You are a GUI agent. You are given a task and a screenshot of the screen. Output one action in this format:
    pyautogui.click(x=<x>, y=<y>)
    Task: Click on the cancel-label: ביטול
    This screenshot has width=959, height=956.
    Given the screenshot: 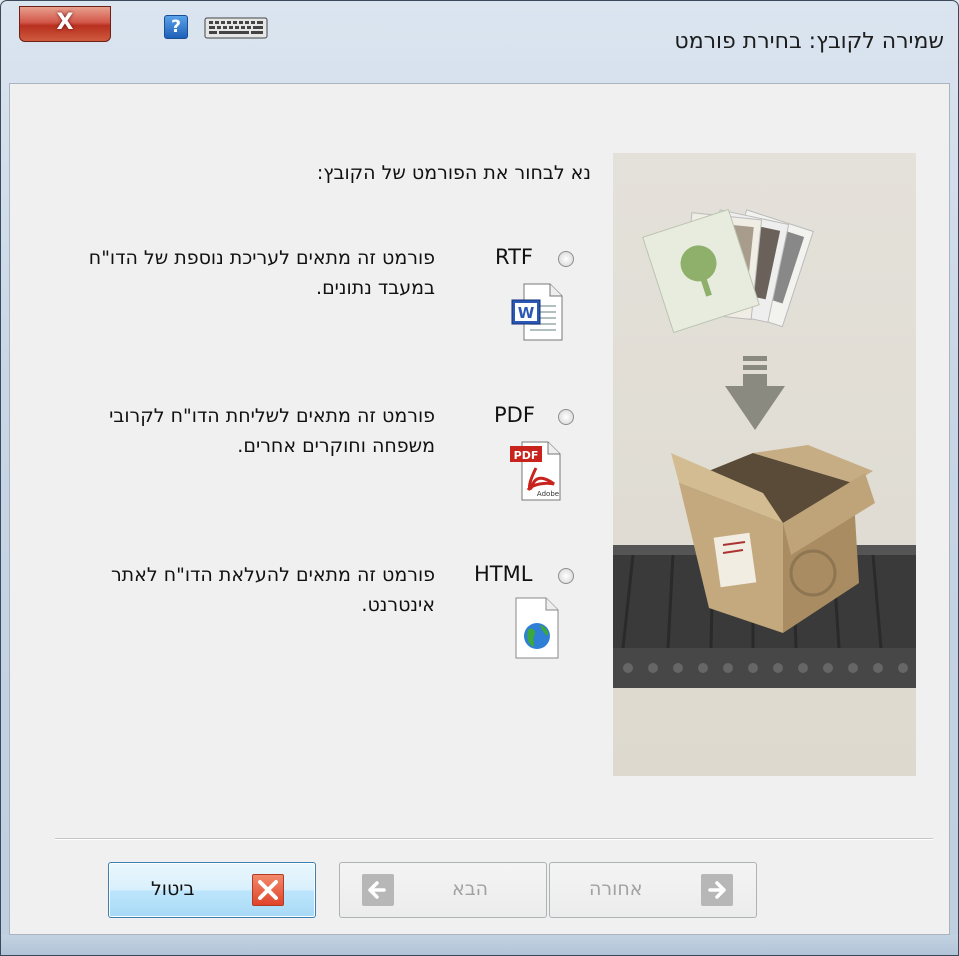 What is the action you would take?
    pyautogui.click(x=173, y=889)
    